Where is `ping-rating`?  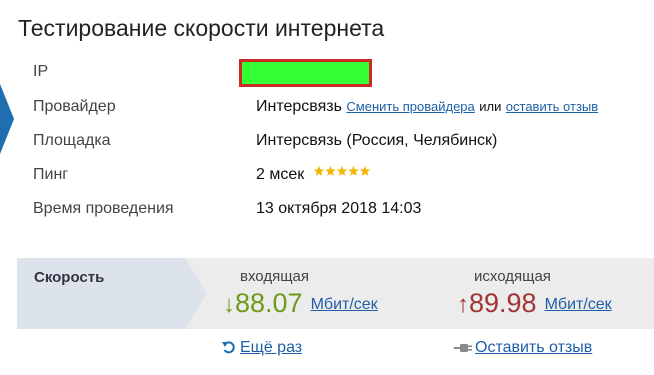 ping-rating is located at coordinates (342, 173).